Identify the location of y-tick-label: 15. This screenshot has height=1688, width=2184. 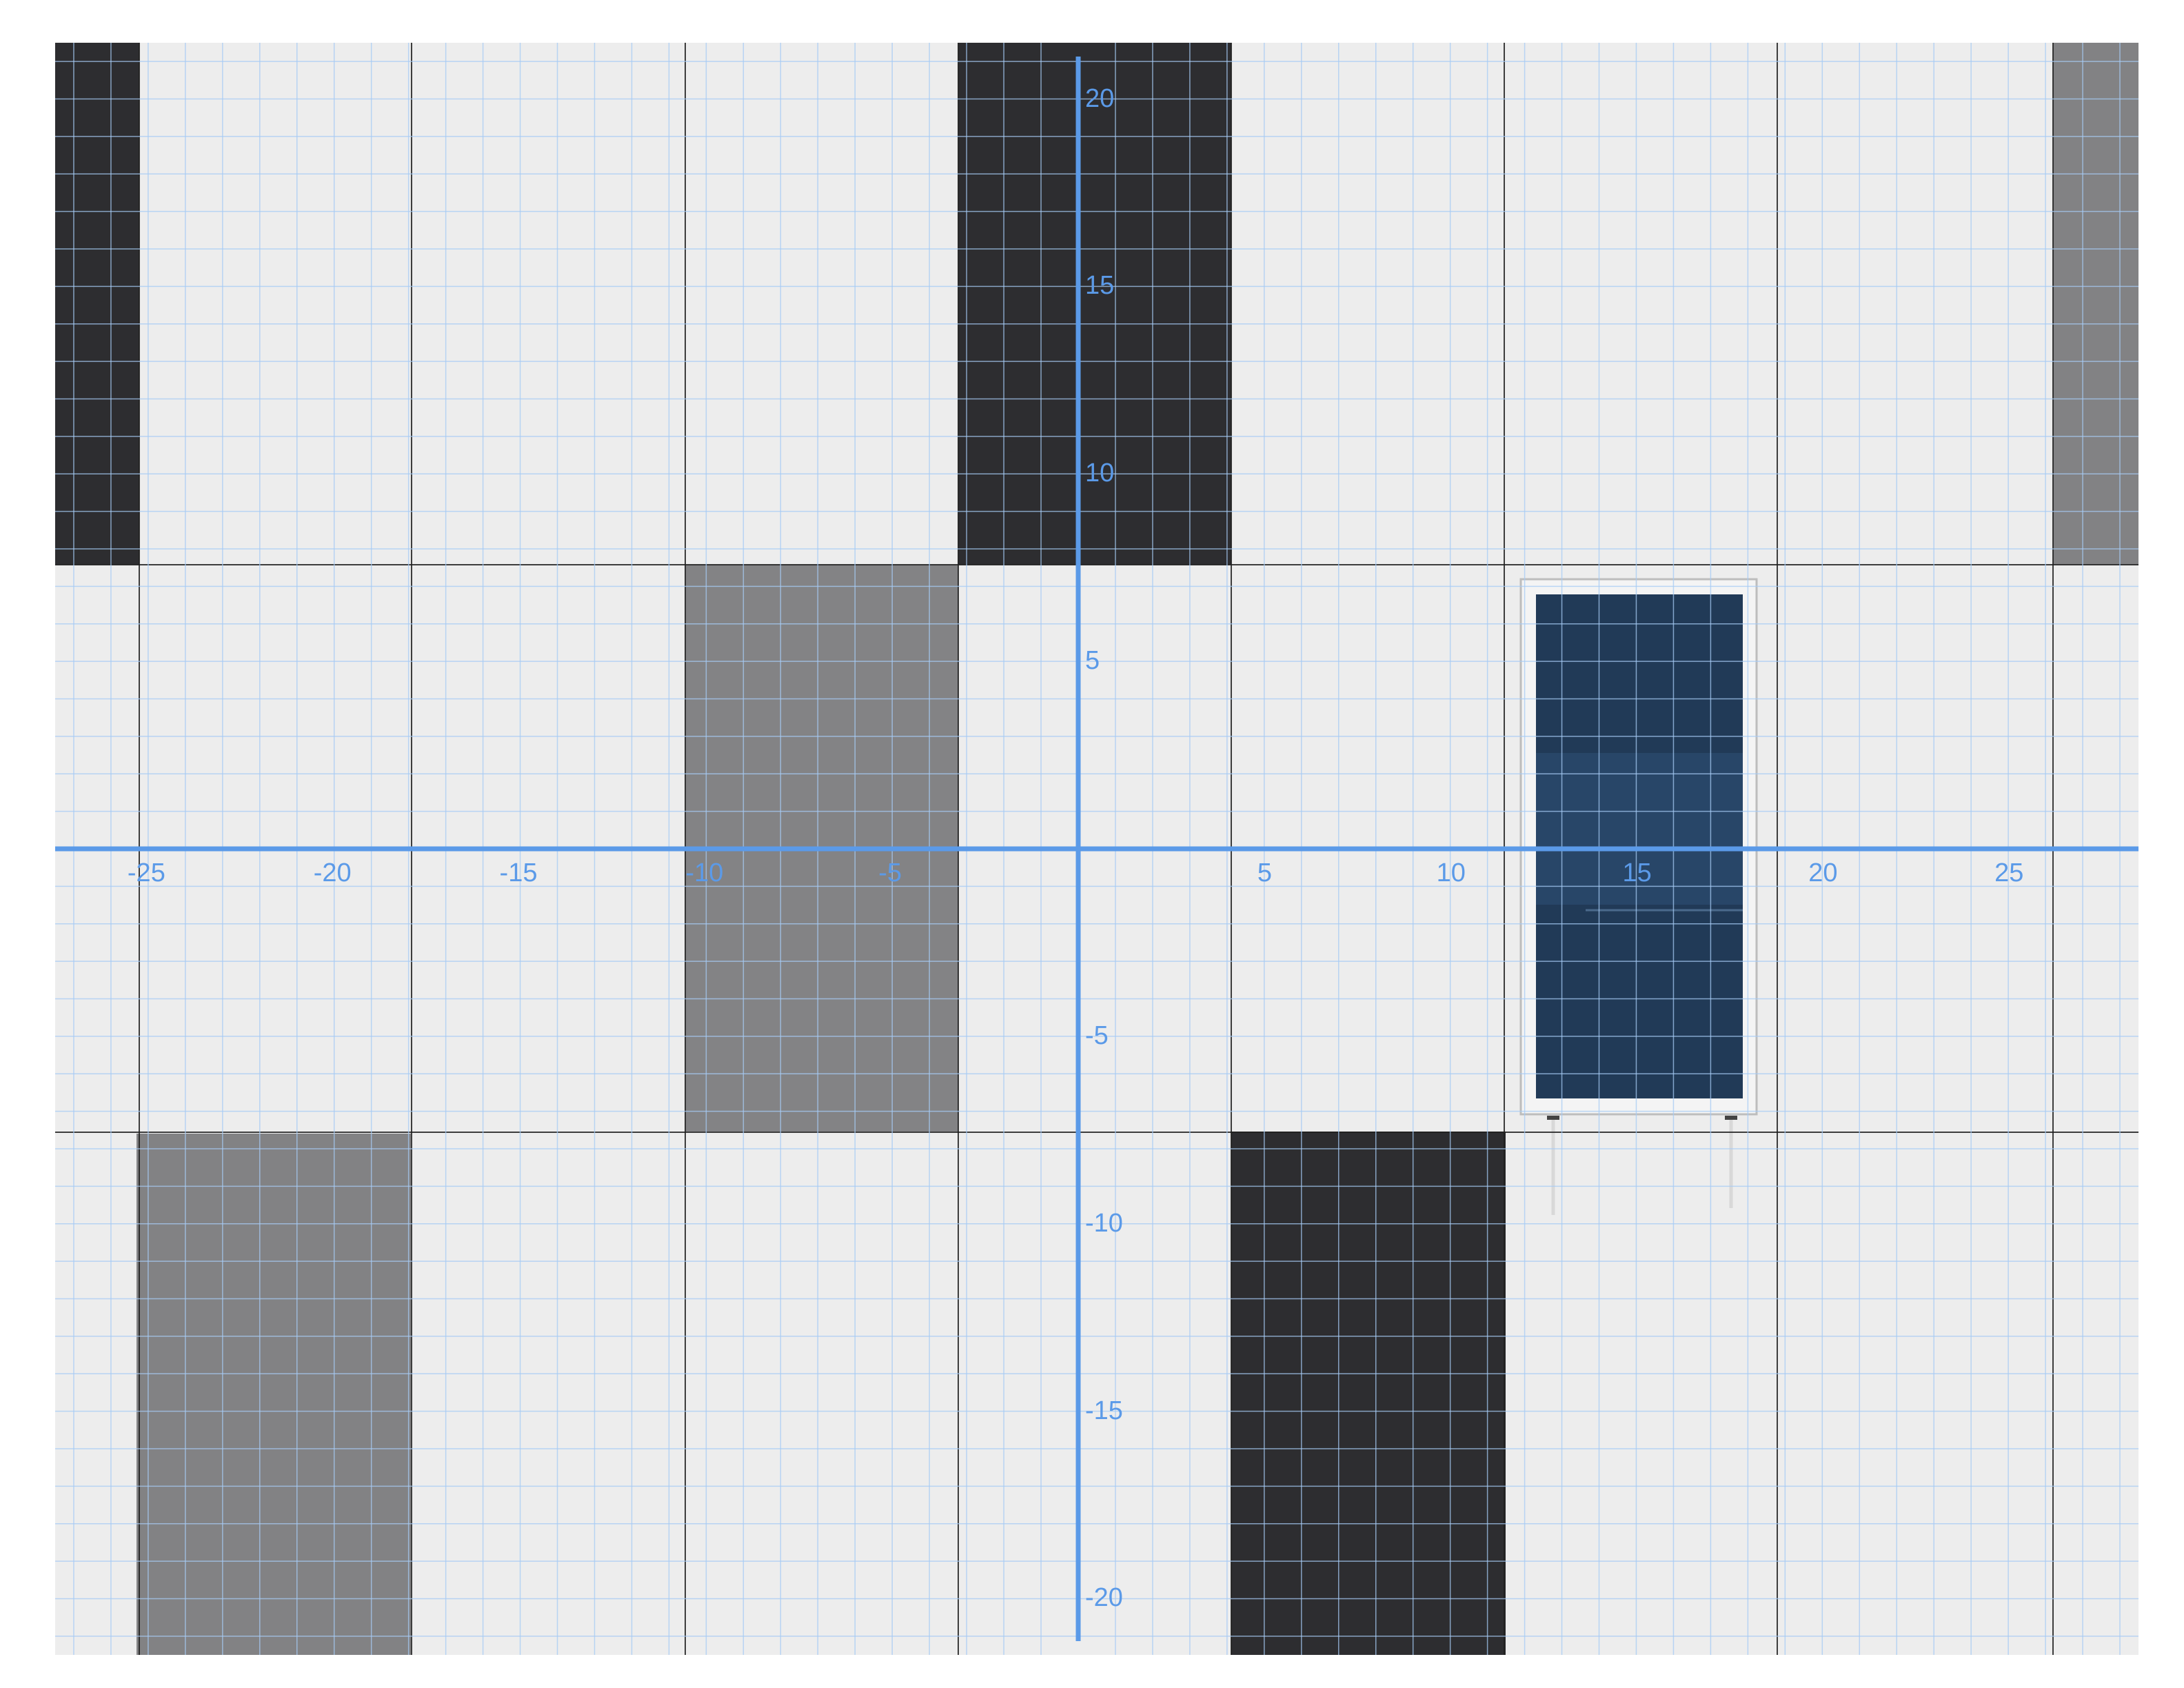
(1100, 286).